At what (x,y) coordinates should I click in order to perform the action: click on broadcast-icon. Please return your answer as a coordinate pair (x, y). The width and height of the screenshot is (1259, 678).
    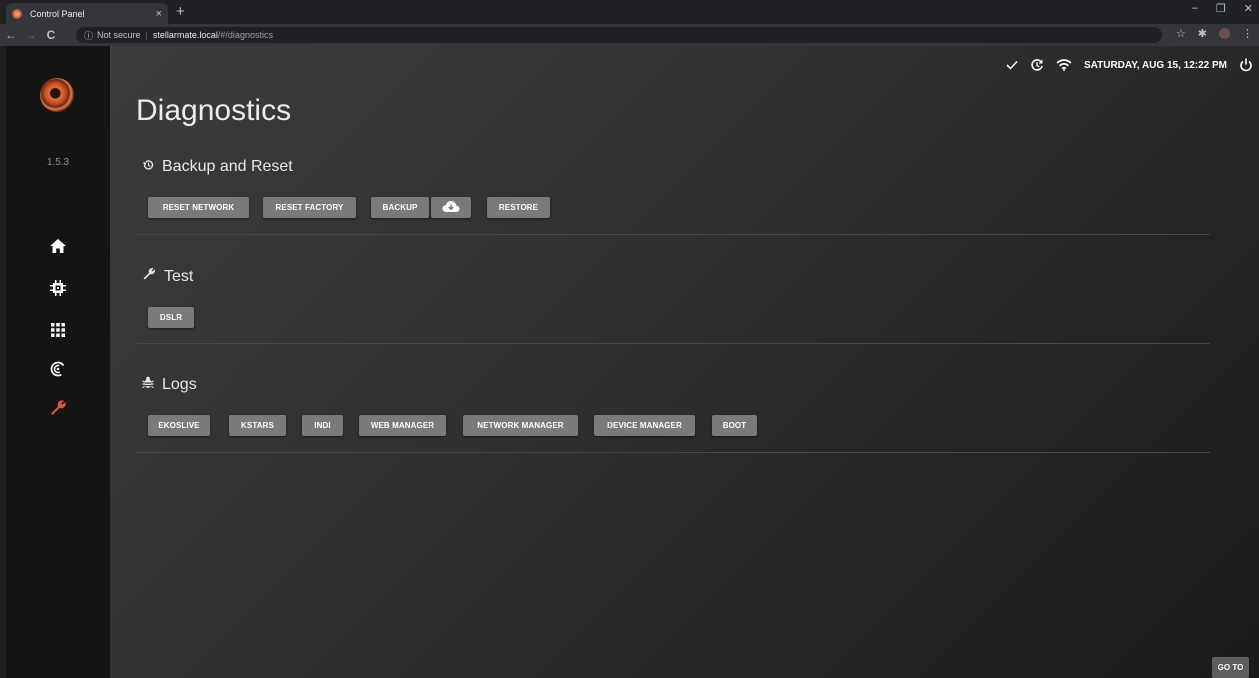
    Looking at the image, I should click on (58, 369).